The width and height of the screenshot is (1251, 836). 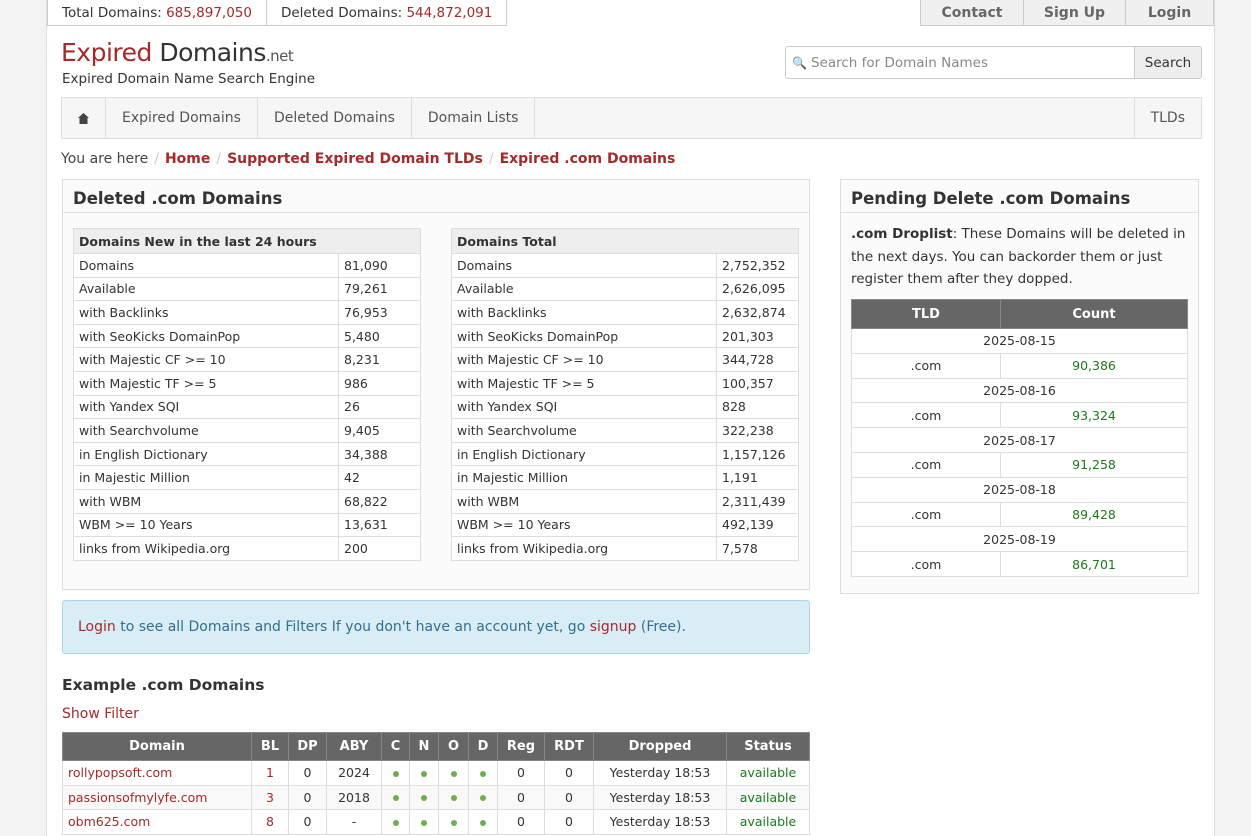 What do you see at coordinates (1075, 12) in the screenshot?
I see `signup-link: Sign Up` at bounding box center [1075, 12].